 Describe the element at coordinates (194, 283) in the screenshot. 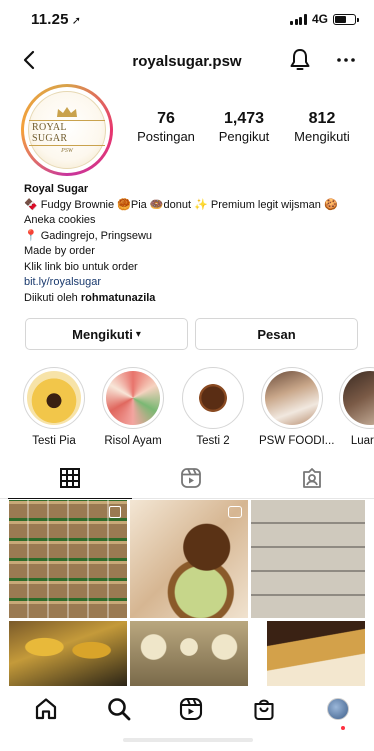

I see `bio-link: bit.ly/royalsugar` at that location.